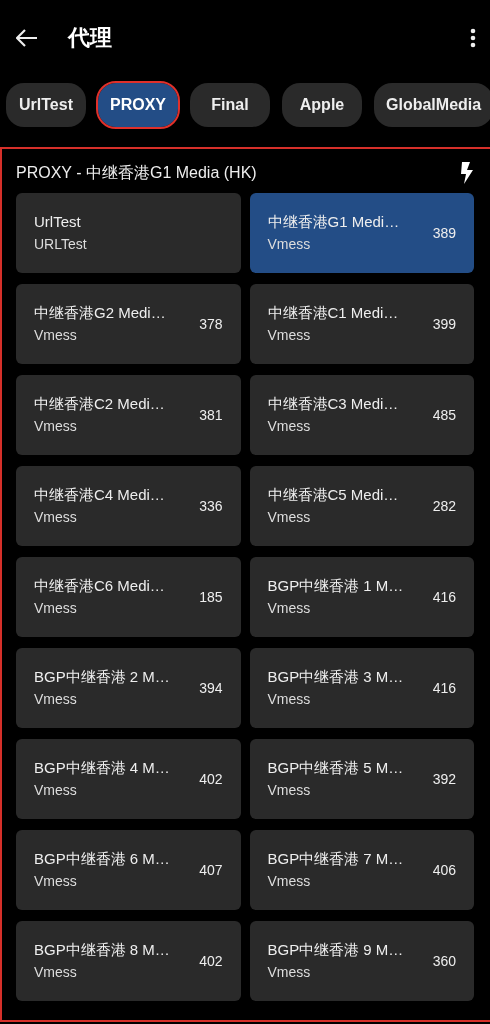 The image size is (490, 1024). I want to click on latency: 378, so click(211, 324).